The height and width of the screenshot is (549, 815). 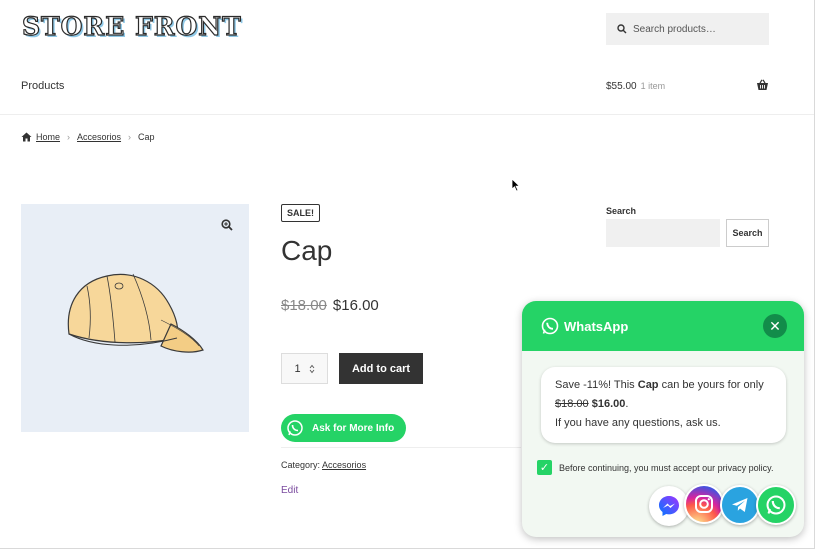 I want to click on site-logo: STORE FRONT, so click(x=131, y=26).